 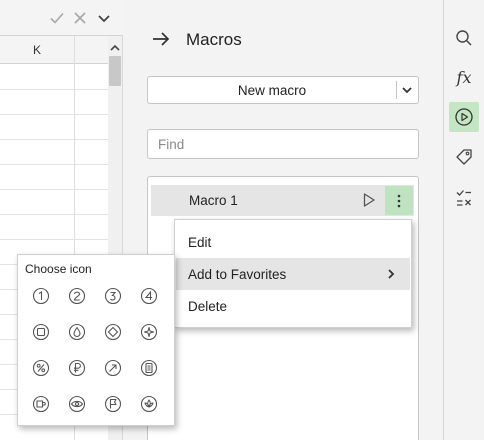 What do you see at coordinates (113, 332) in the screenshot?
I see `circled-diamond-icon` at bounding box center [113, 332].